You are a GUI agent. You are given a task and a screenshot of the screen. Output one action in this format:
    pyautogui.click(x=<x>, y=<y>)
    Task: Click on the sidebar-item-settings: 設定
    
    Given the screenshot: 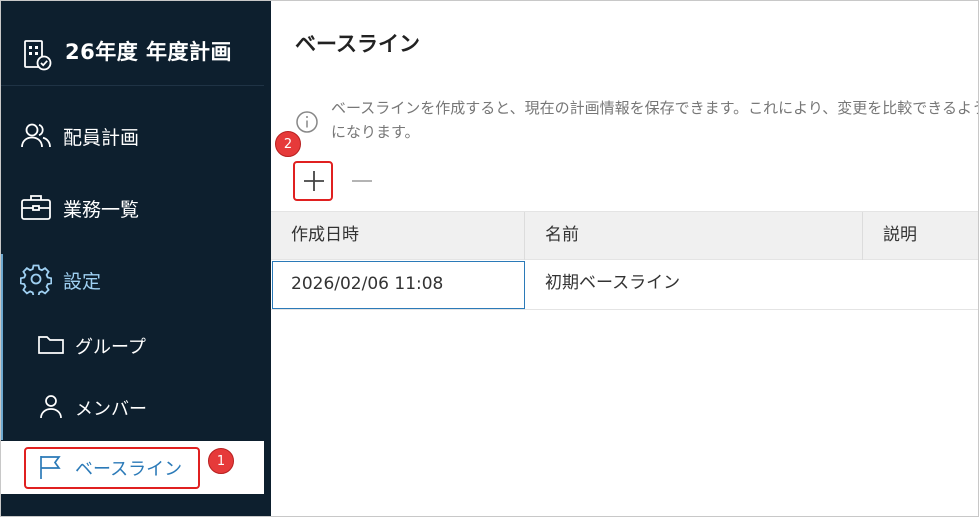 What is the action you would take?
    pyautogui.click(x=132, y=279)
    